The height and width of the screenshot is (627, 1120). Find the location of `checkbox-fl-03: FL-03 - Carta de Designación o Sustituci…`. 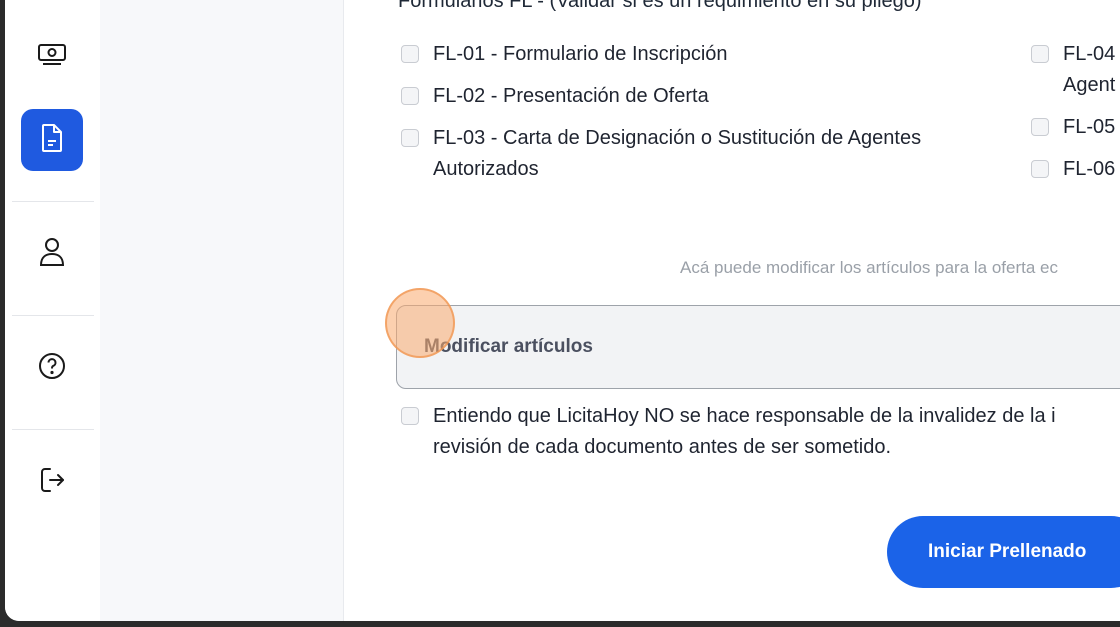

checkbox-fl-03: FL-03 - Carta de Designación o Sustituci… is located at coordinates (661, 154).